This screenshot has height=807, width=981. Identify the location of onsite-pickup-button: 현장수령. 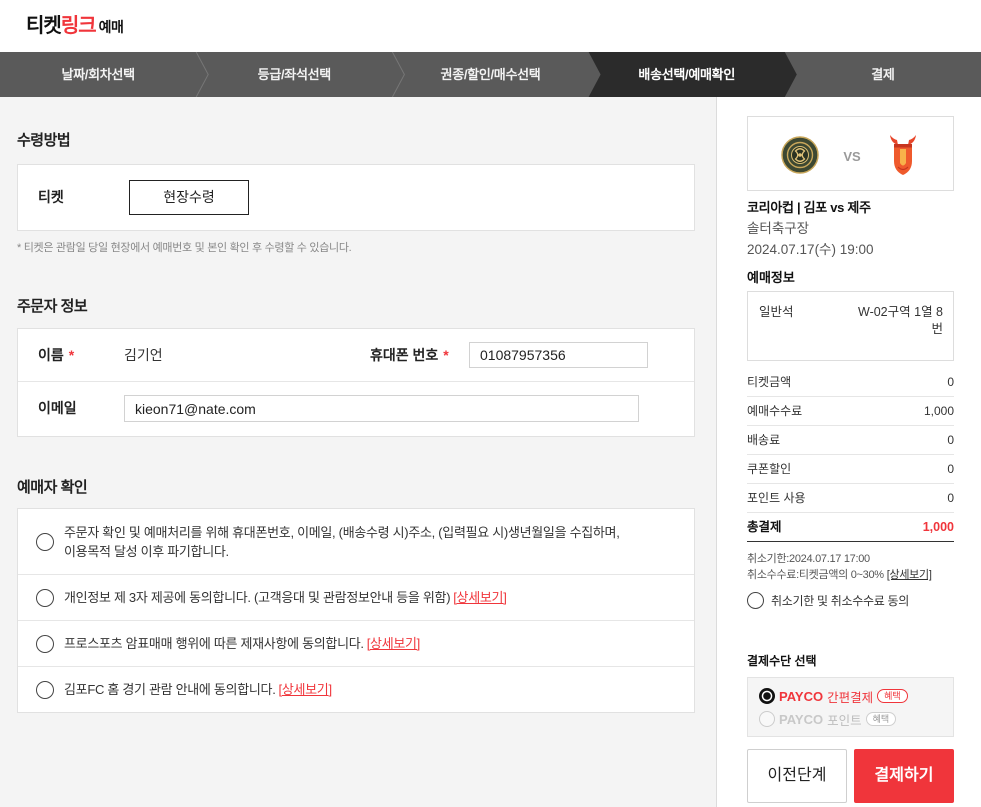
(189, 197).